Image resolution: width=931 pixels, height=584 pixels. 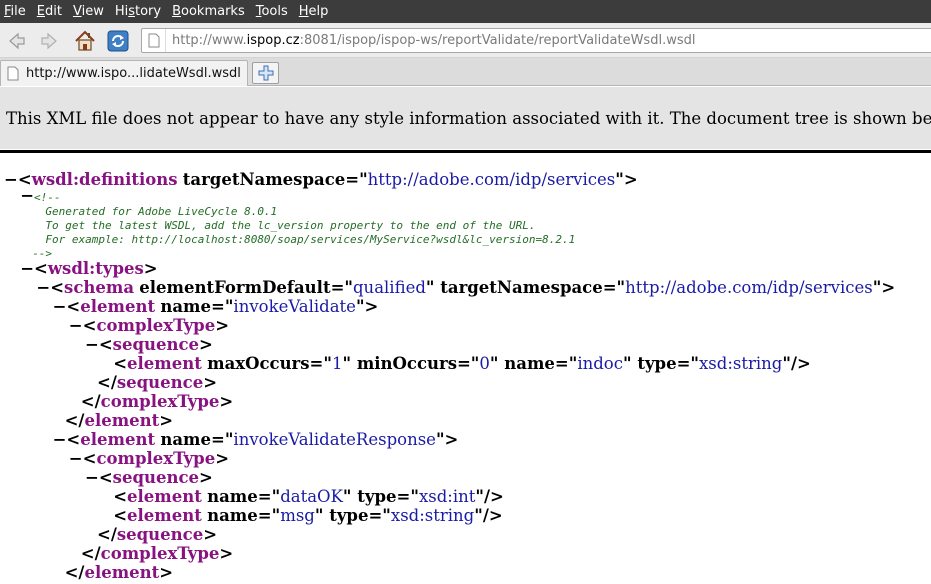 What do you see at coordinates (272, 11) in the screenshot?
I see `menu-item-tools: Tools` at bounding box center [272, 11].